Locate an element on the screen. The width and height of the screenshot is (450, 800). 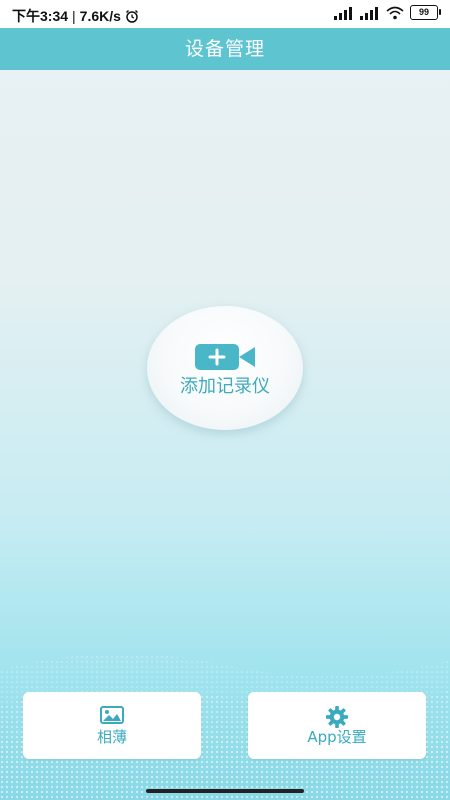
app-settings-label: App设置 is located at coordinates (337, 737).